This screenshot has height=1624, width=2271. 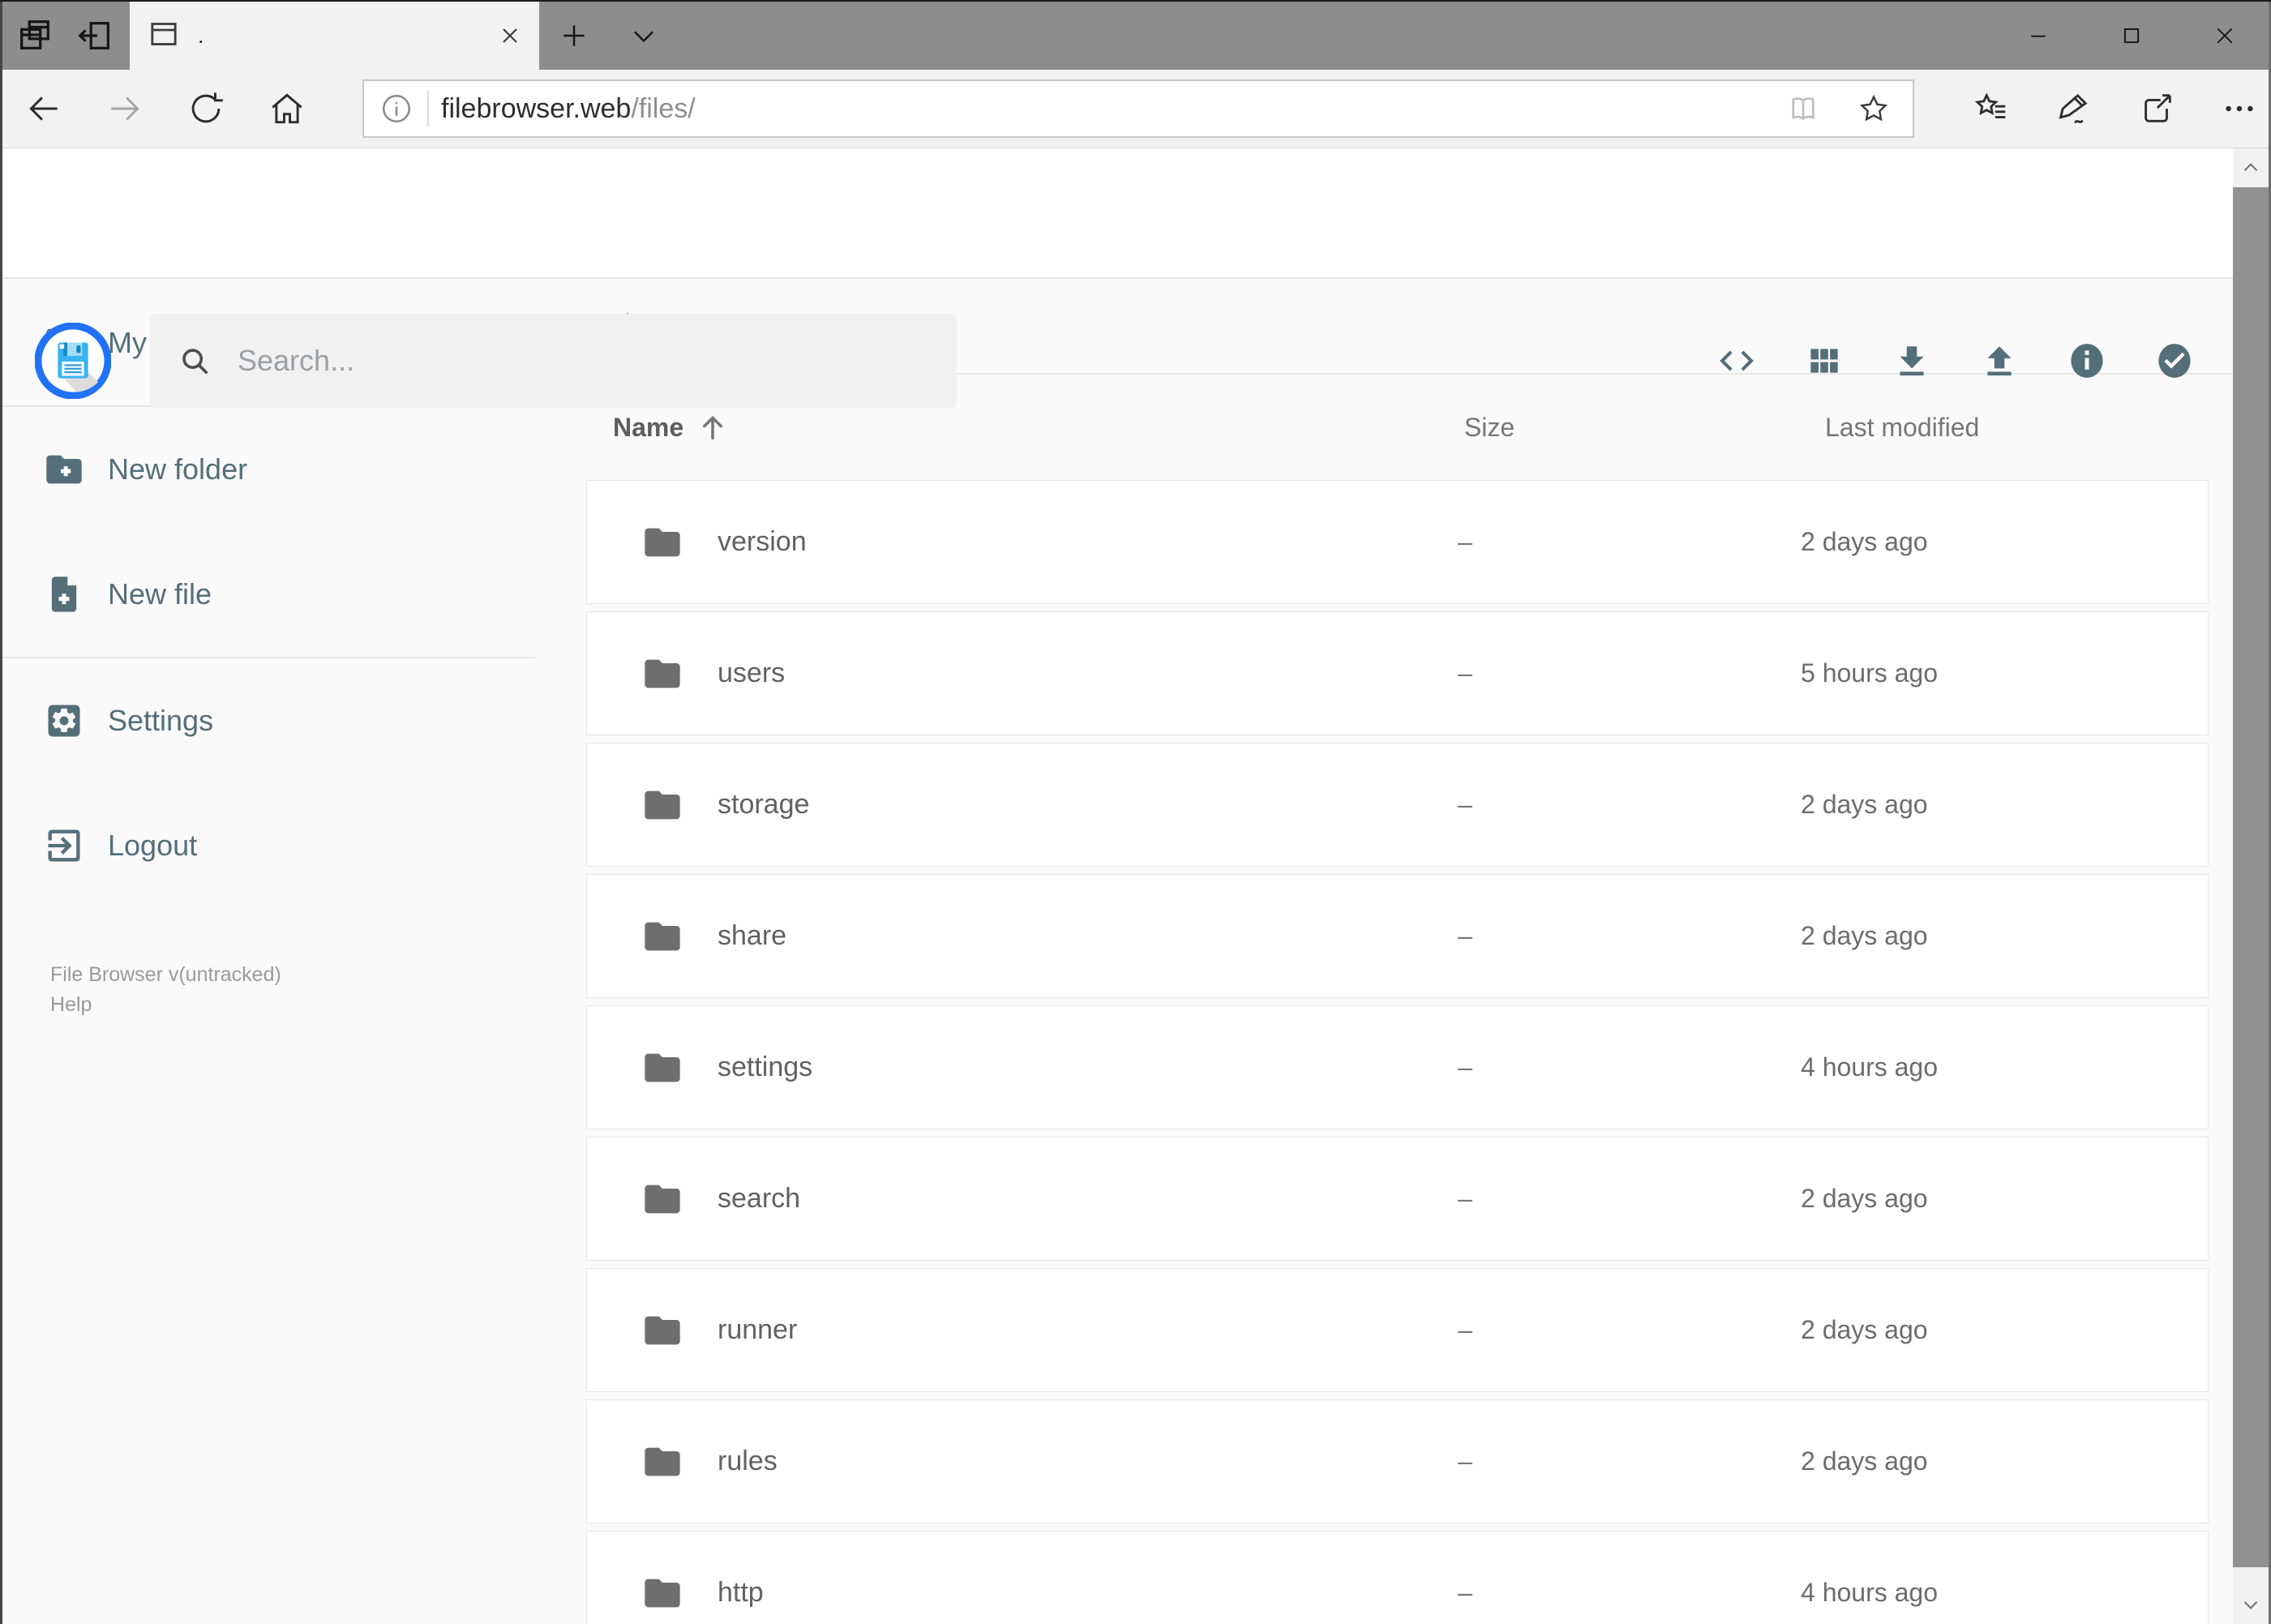 I want to click on upload-button, so click(x=2000, y=361).